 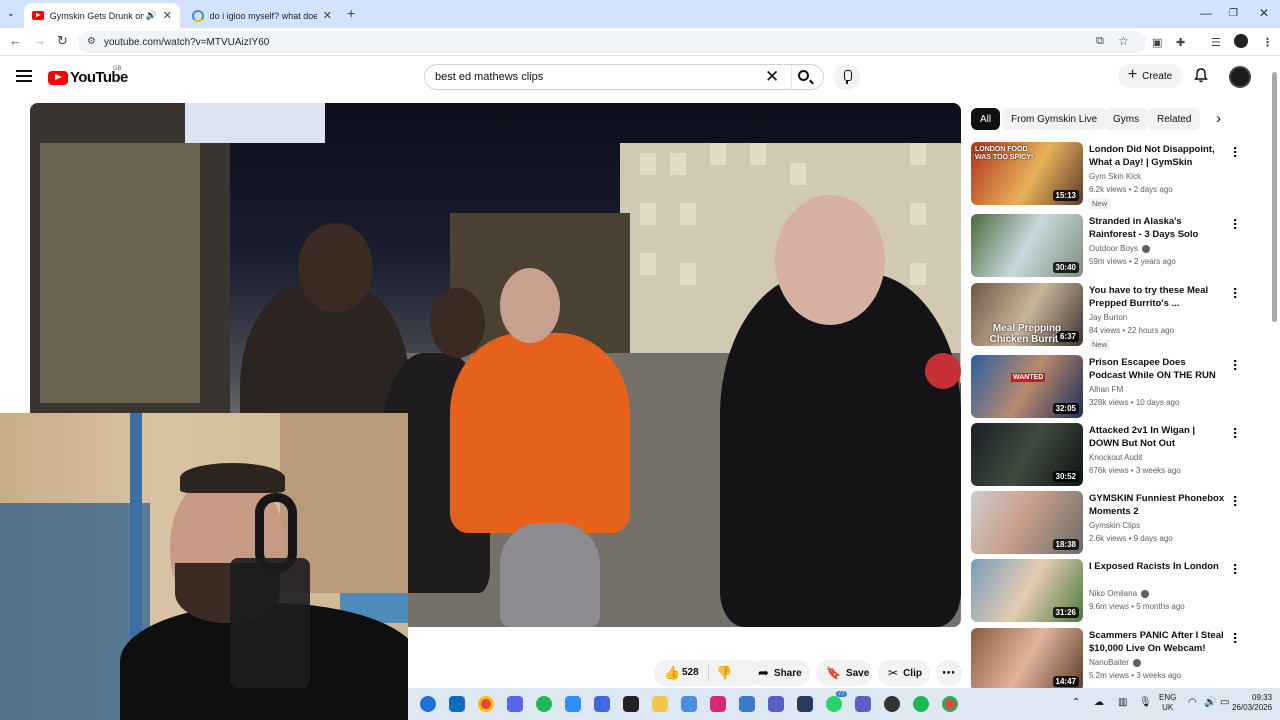 I want to click on channel-name: Alhan FM, so click(x=1106, y=389).